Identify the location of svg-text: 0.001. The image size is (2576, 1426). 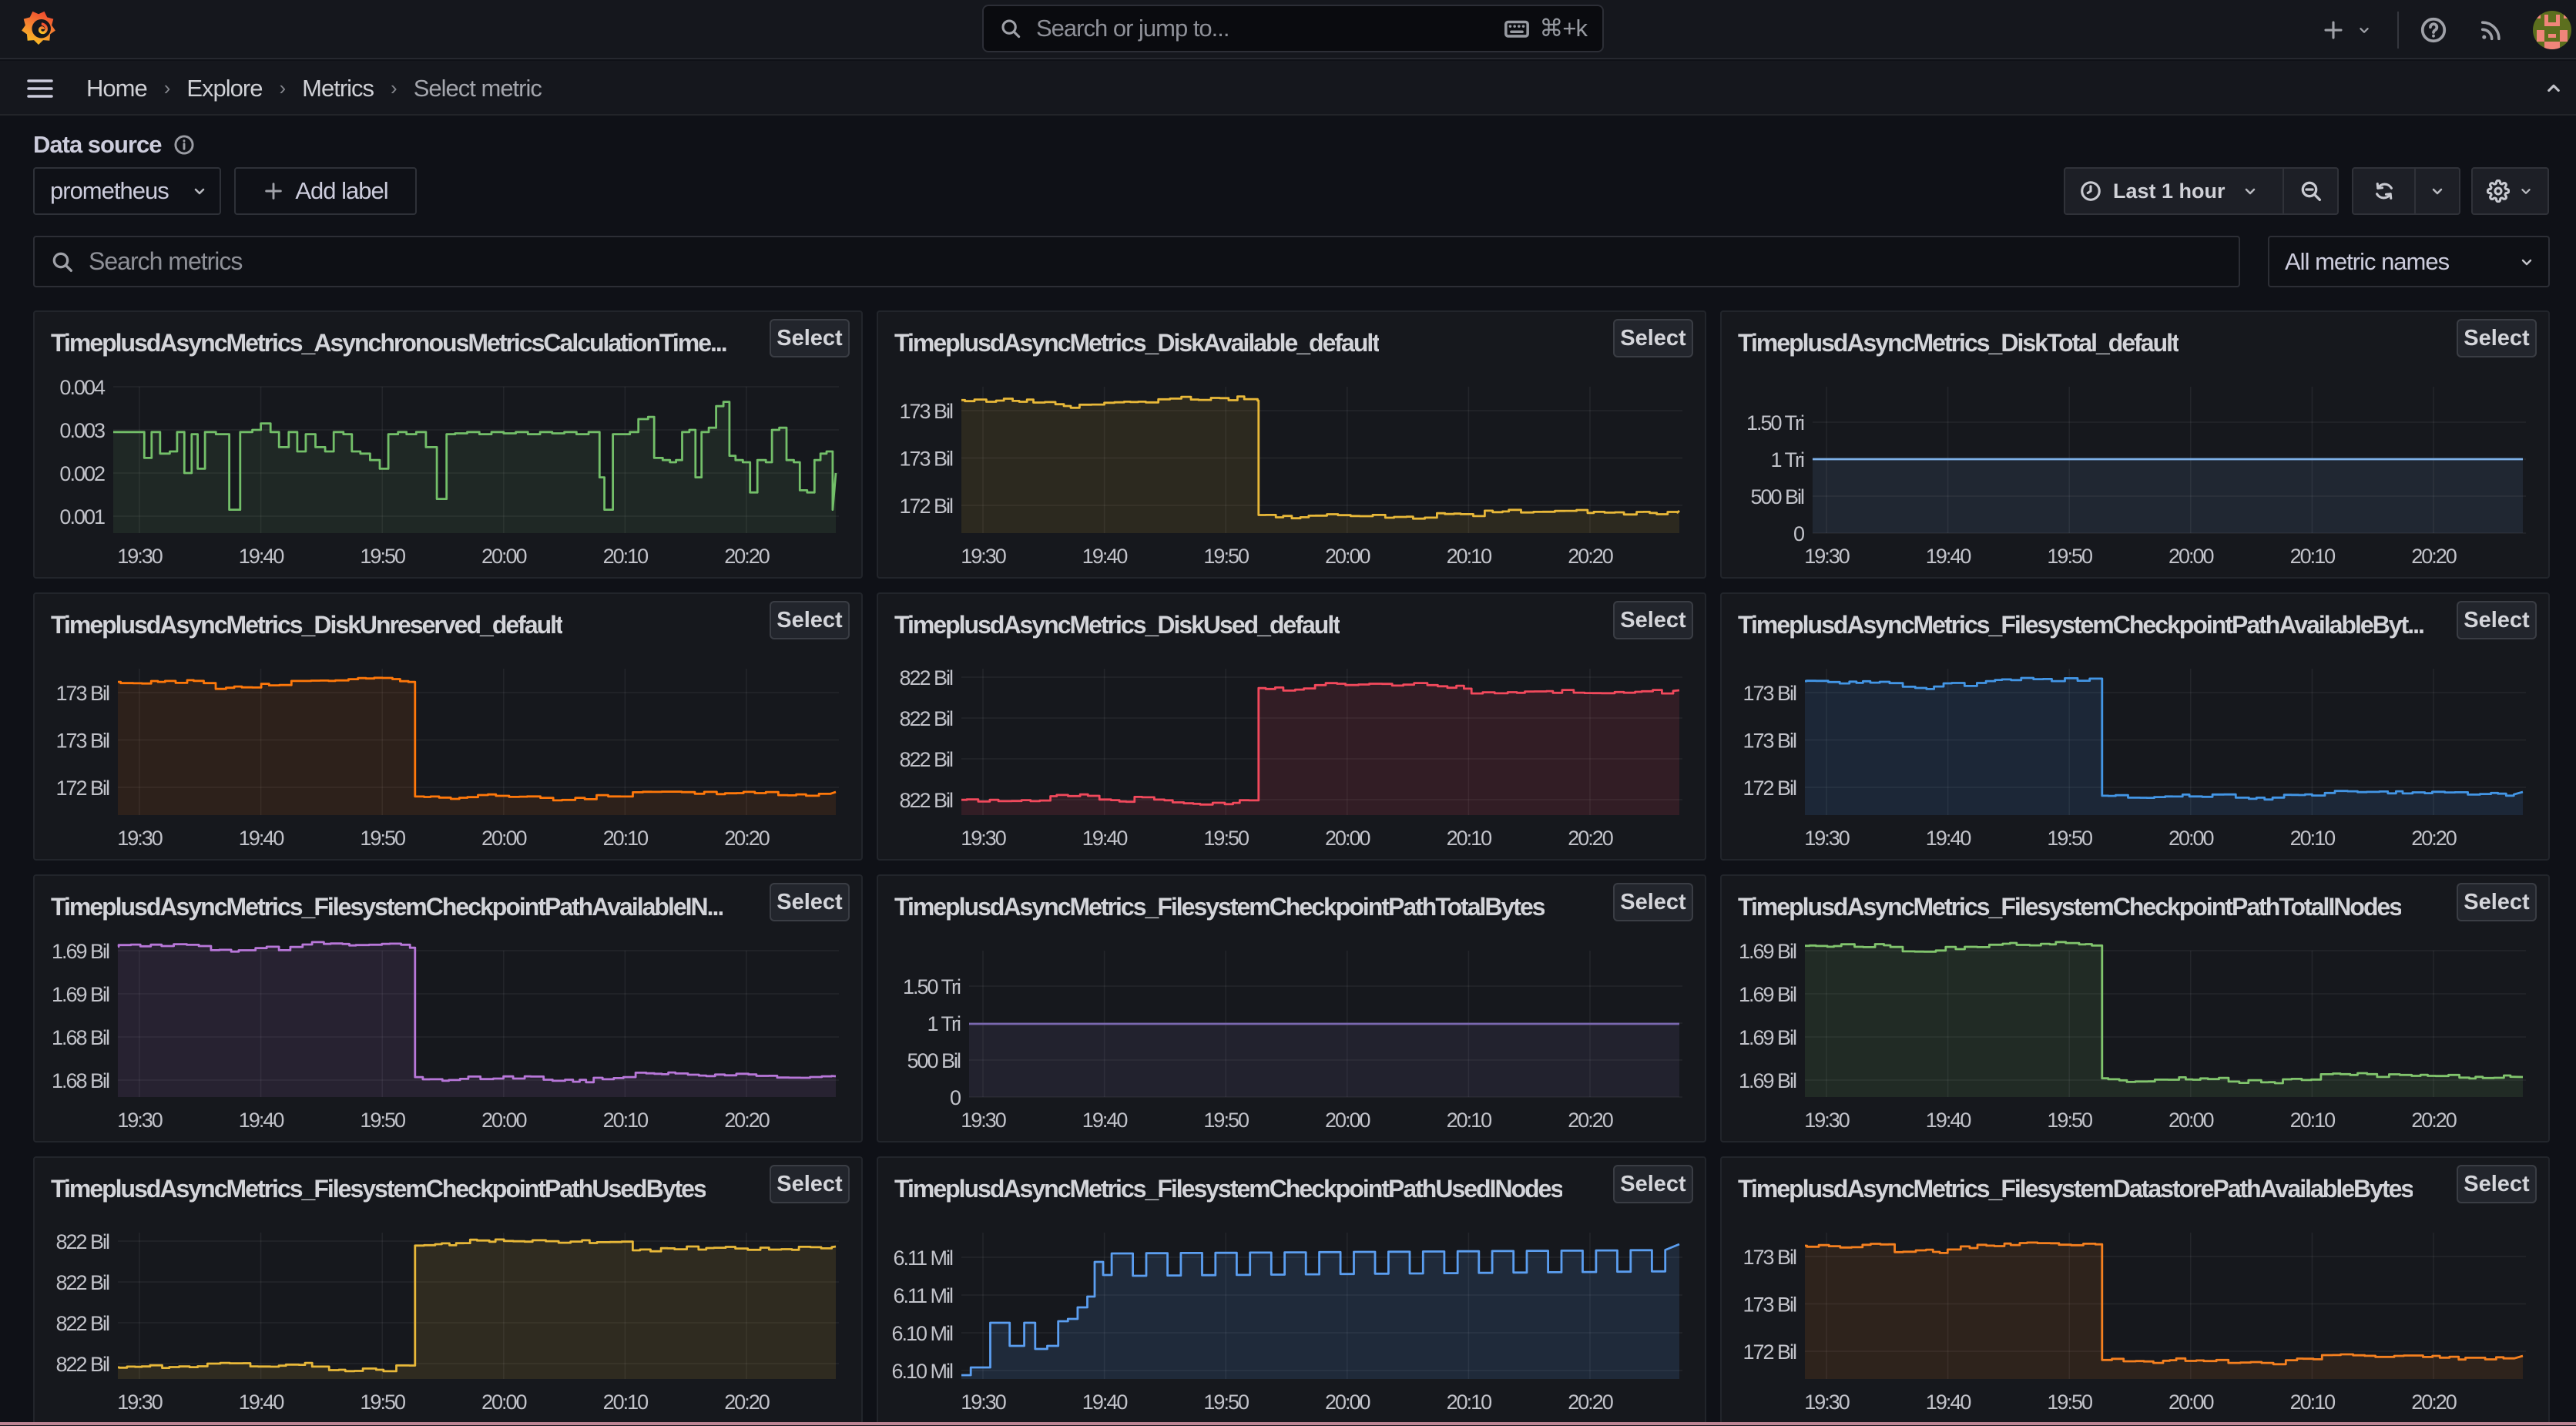
(82, 516).